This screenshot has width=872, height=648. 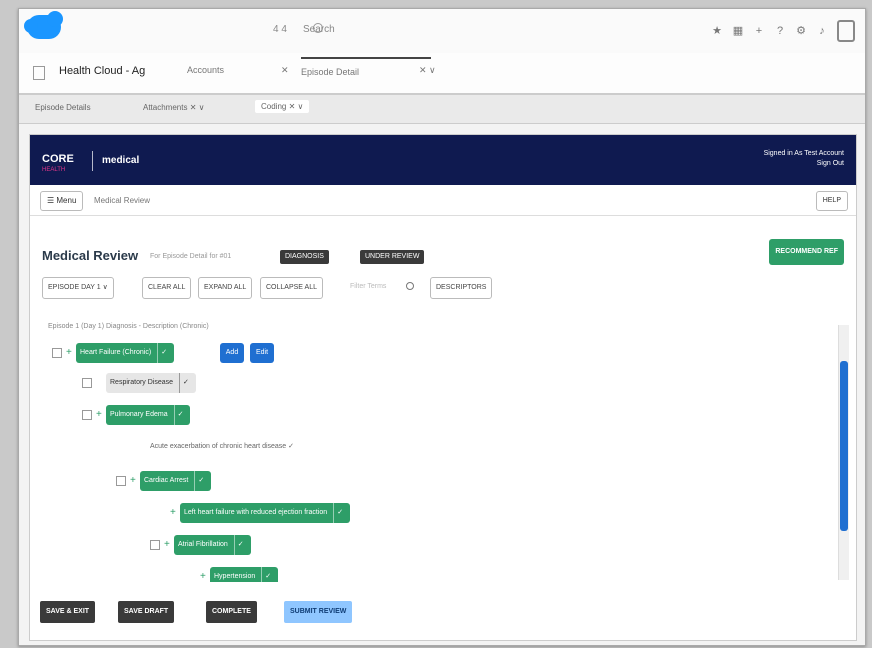 I want to click on descriptors-button: DESCRIPTORS, so click(x=461, y=288).